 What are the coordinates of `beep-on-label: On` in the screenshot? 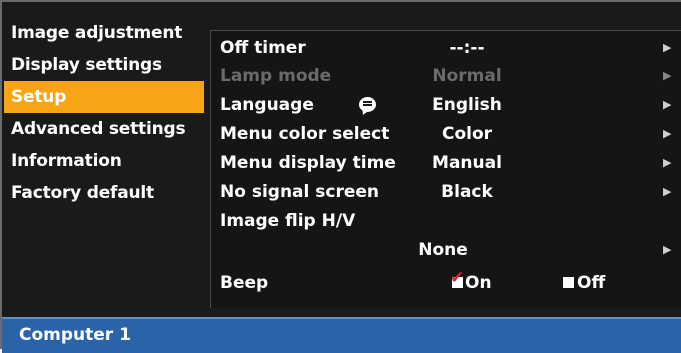 It's located at (478, 283).